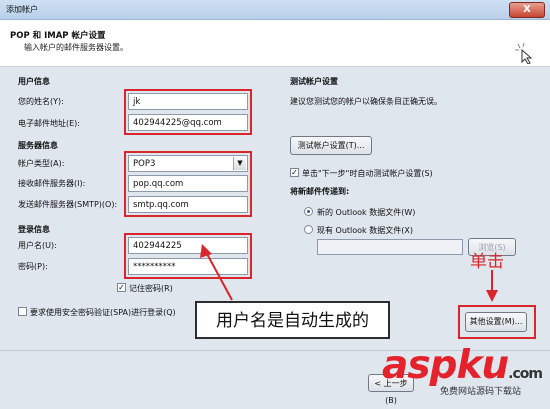  I want to click on watermark-logo: aspku.com, so click(462, 365).